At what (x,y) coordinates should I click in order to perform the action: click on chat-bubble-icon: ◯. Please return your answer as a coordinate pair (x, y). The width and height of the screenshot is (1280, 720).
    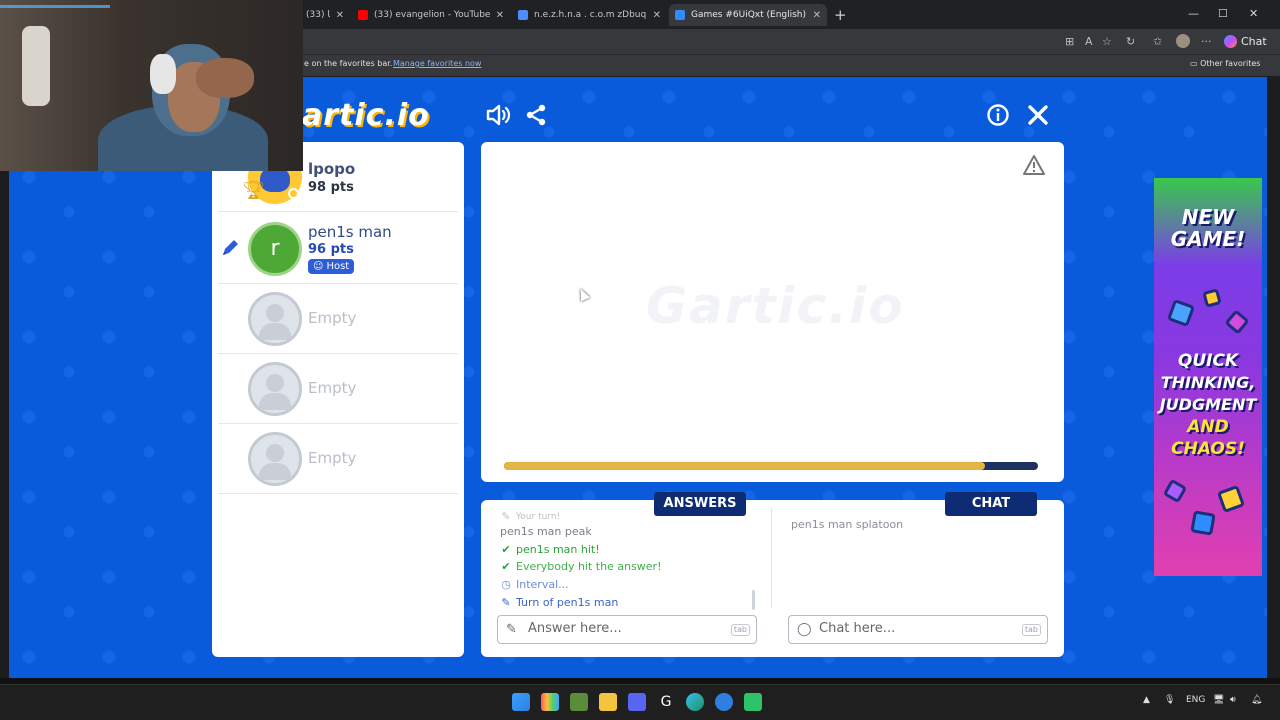
    Looking at the image, I should click on (804, 629).